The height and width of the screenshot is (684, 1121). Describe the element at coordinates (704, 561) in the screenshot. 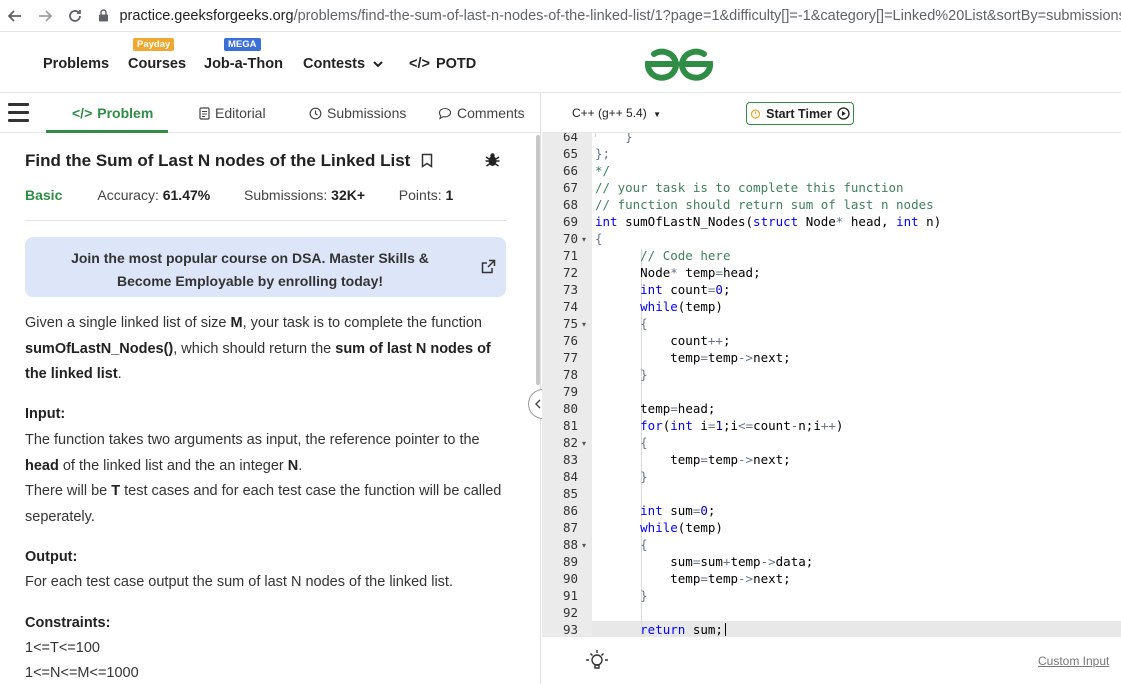

I see `code-line: sum=sum+temp->data;` at that location.